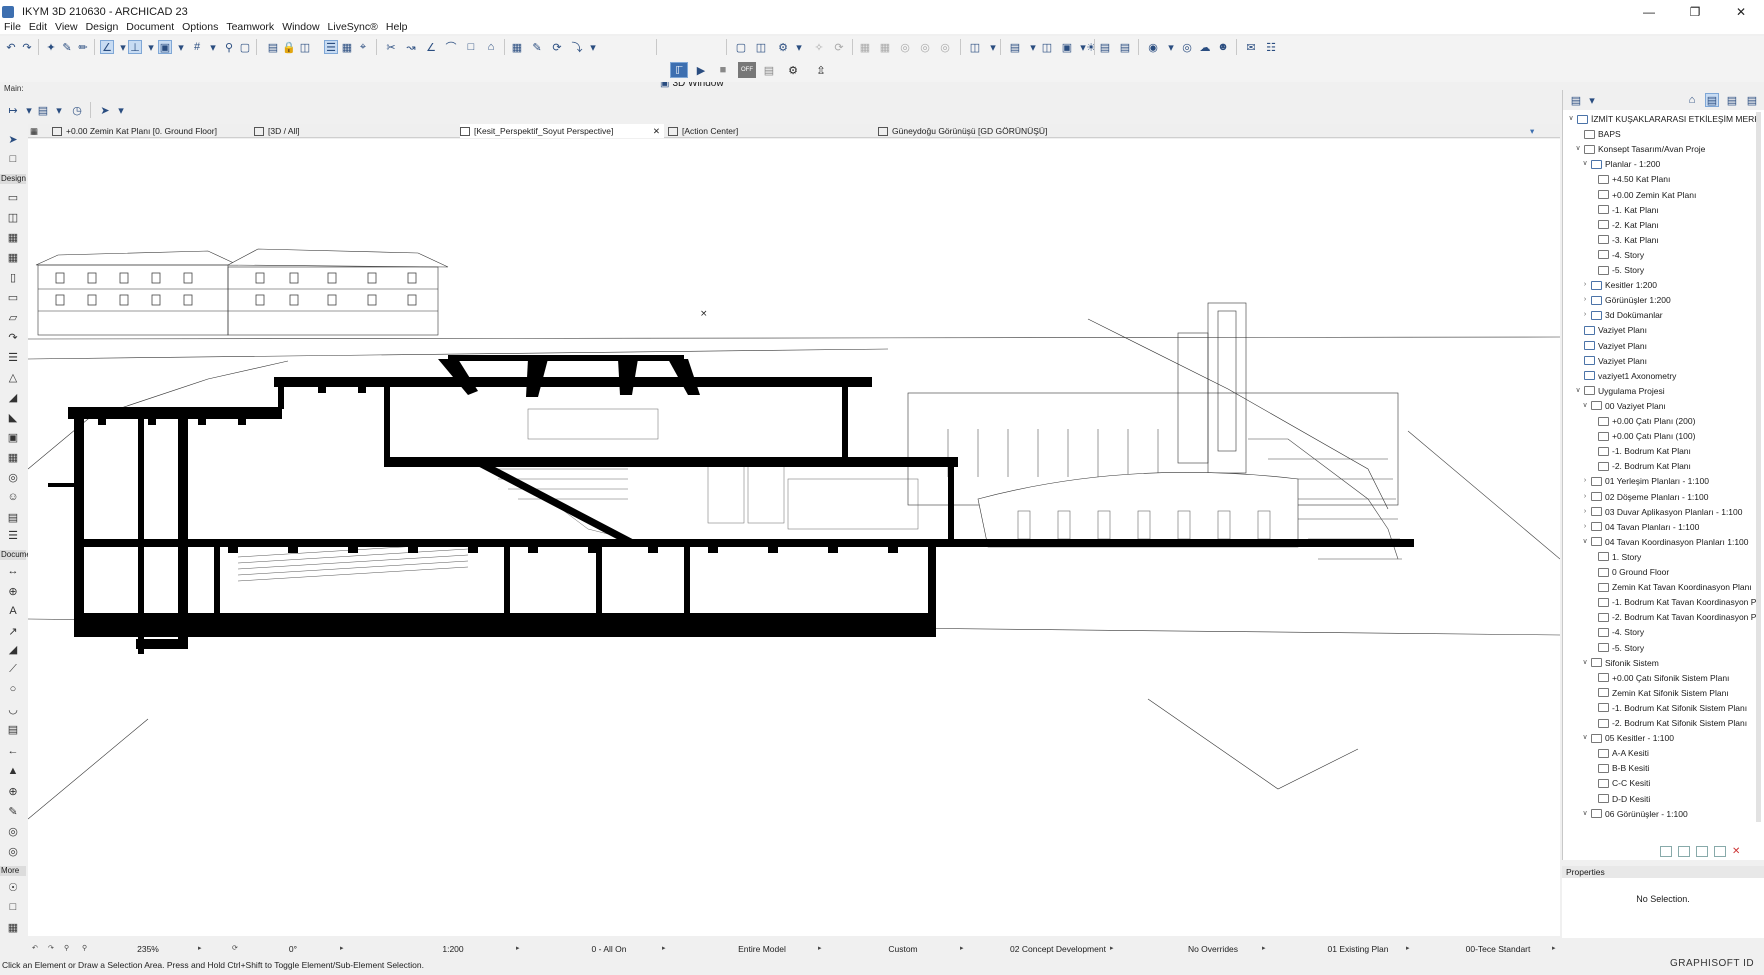 The width and height of the screenshot is (1764, 975). What do you see at coordinates (252, 27) in the screenshot?
I see `menu-teamwork: Teamwork` at bounding box center [252, 27].